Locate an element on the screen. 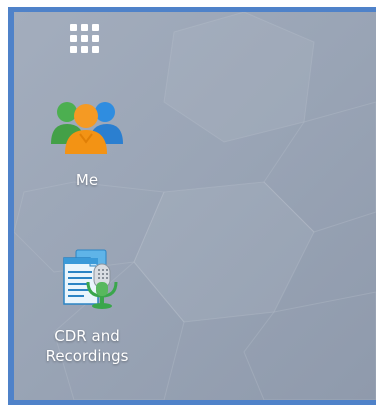 This screenshot has height=405, width=376. app-me-label: Me is located at coordinates (87, 180).